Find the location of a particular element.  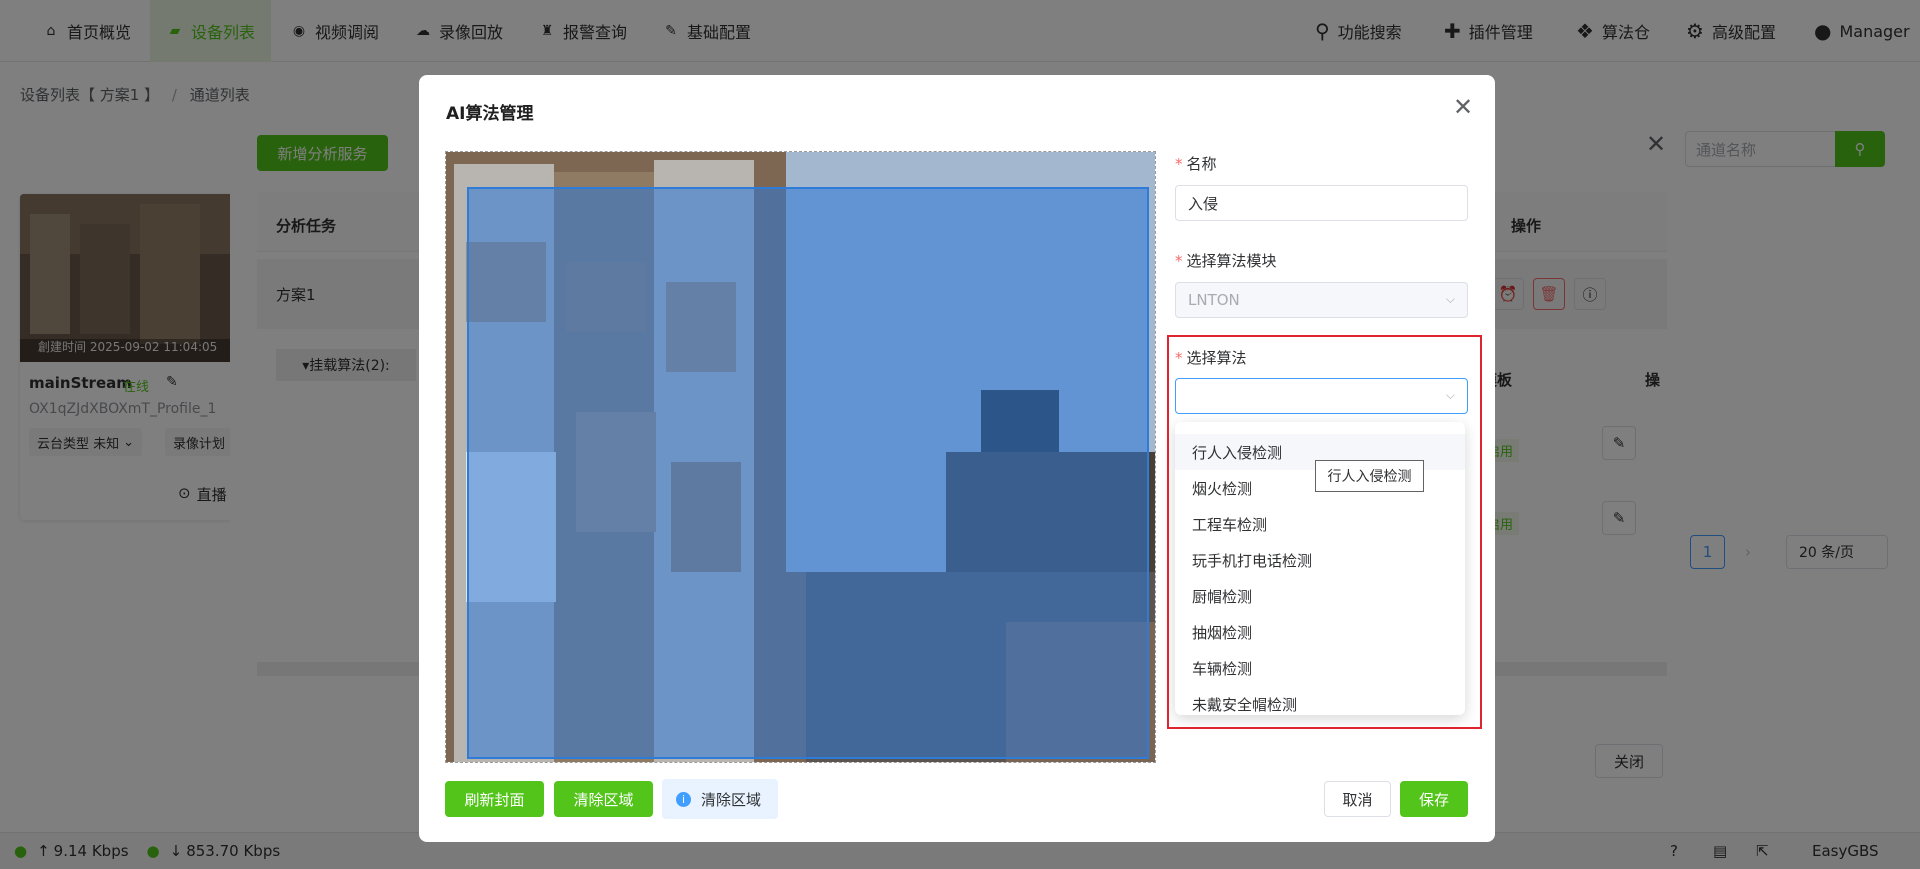

cancel-button: 取消 is located at coordinates (1357, 799).